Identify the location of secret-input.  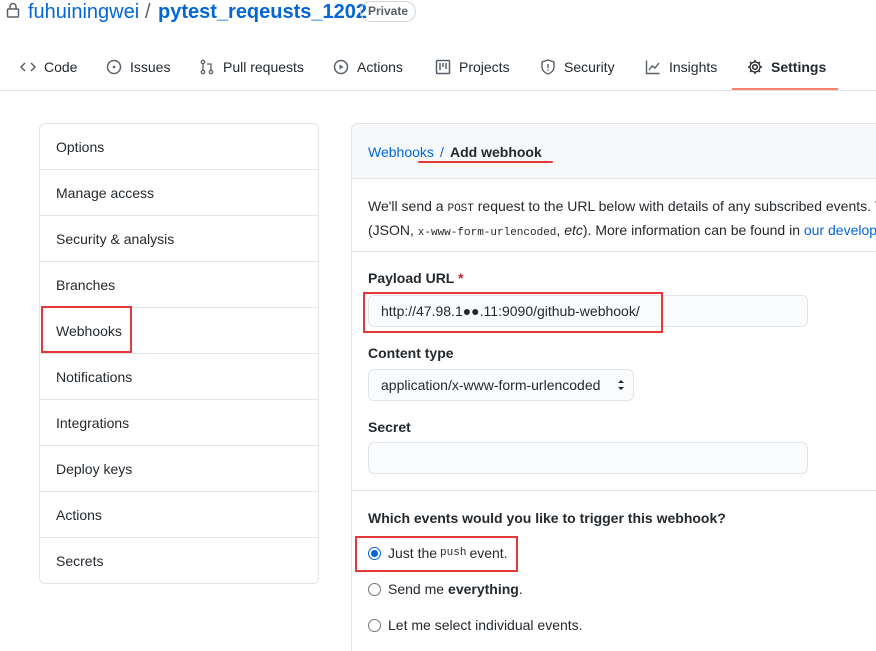
(588, 458).